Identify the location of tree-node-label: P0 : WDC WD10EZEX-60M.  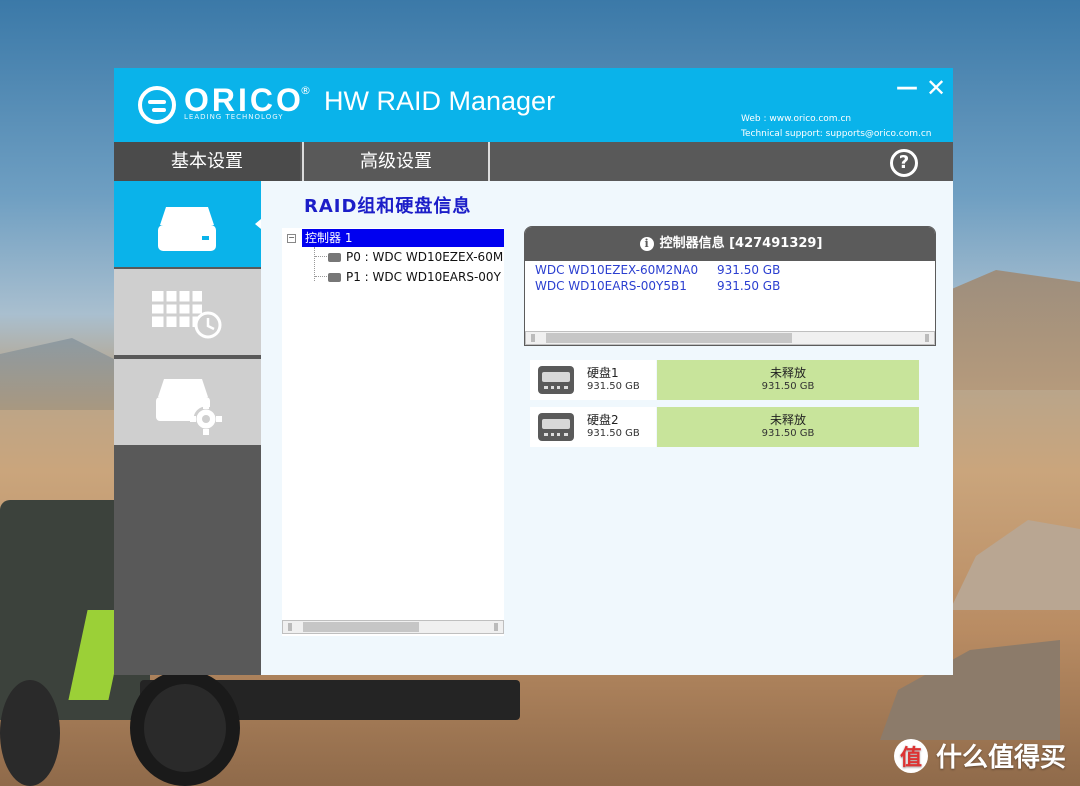
(425, 257).